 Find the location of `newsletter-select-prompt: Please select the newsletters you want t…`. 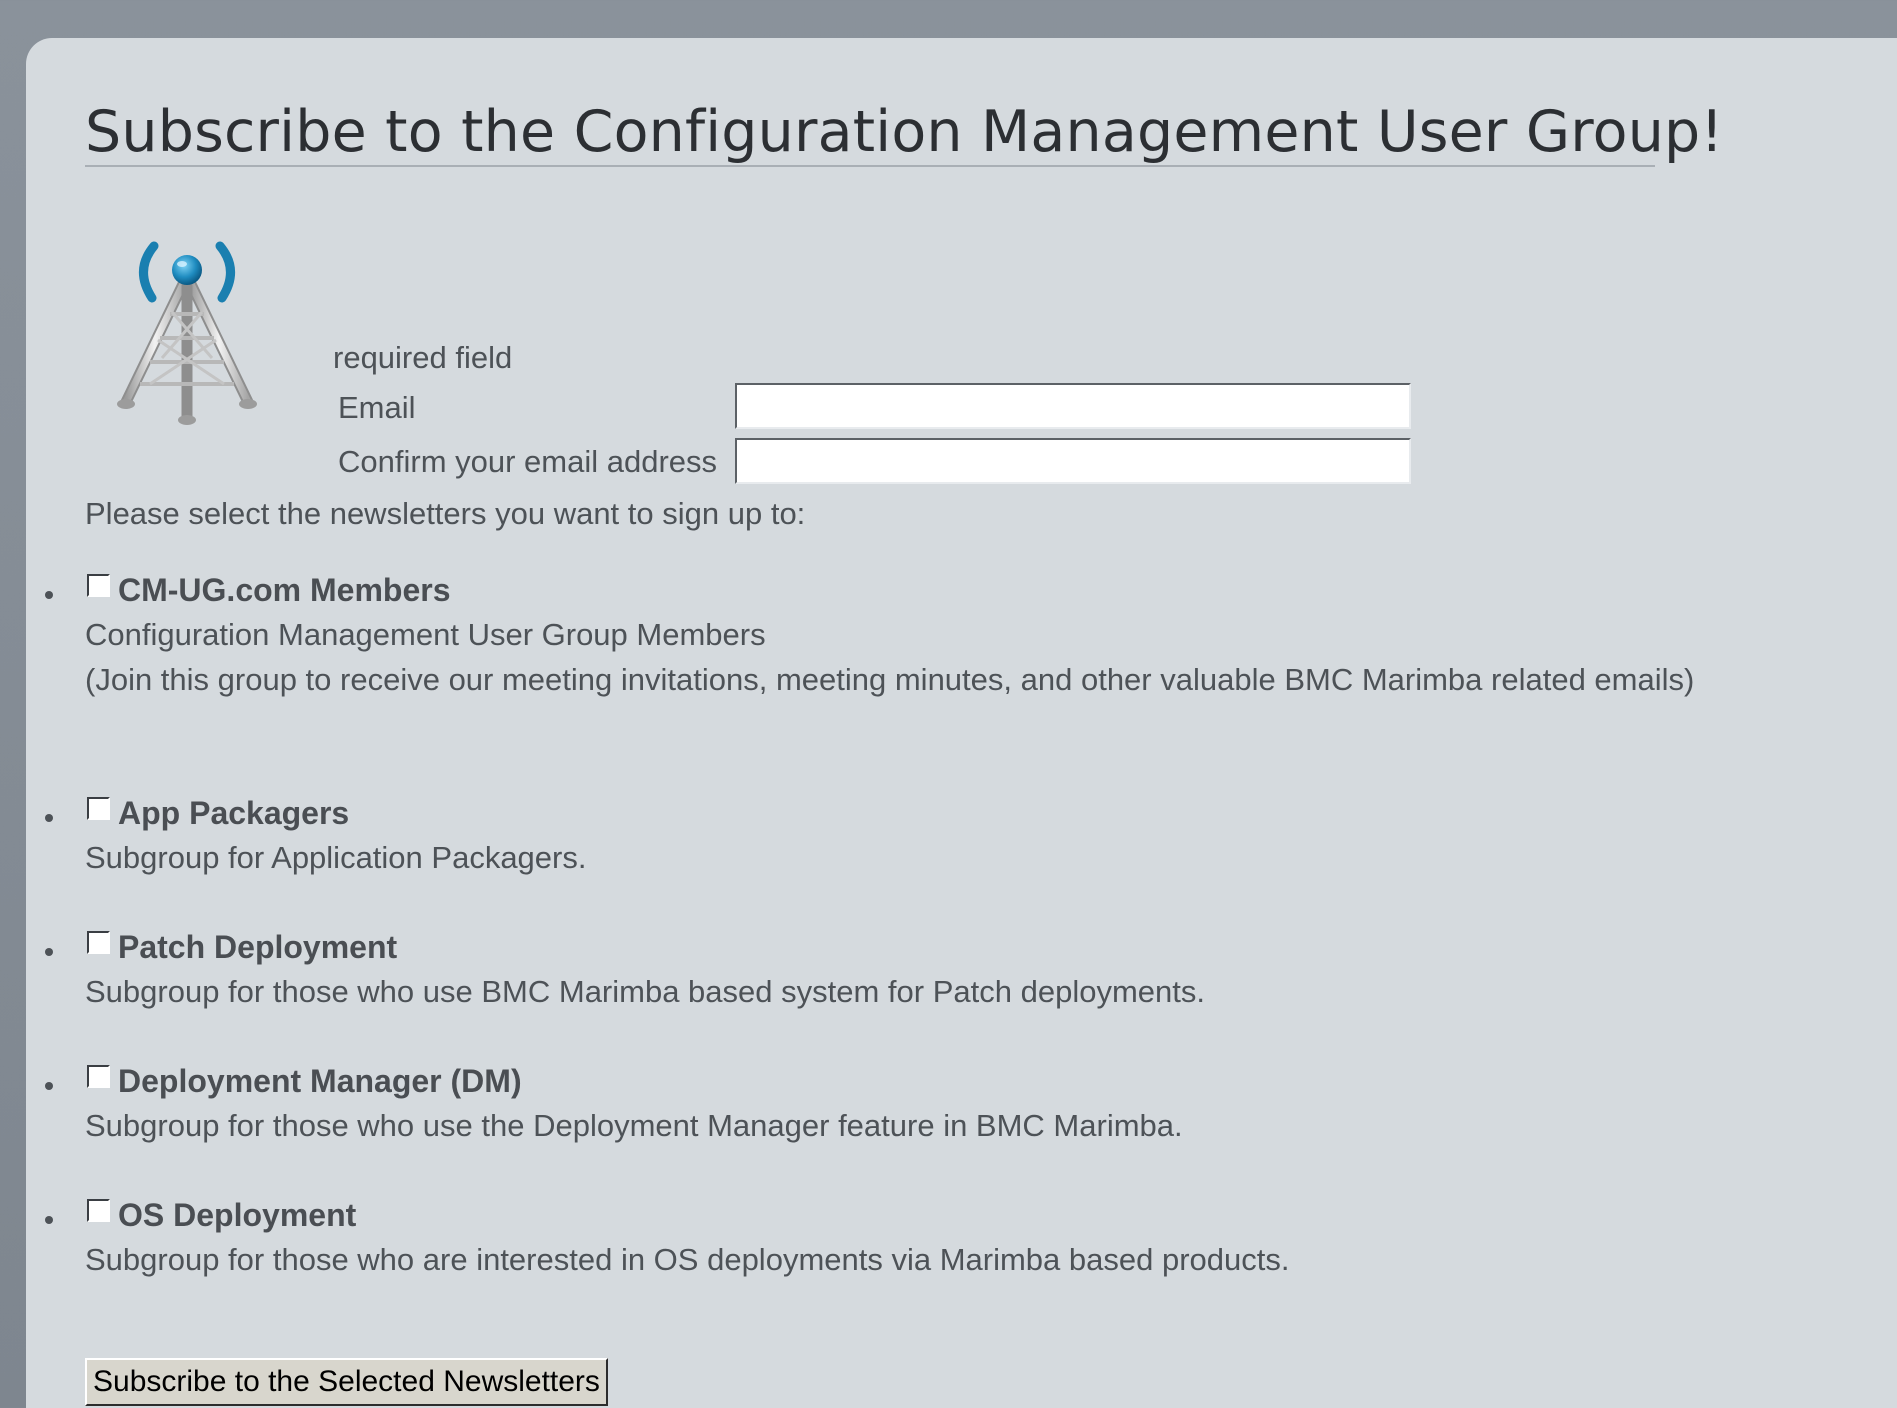

newsletter-select-prompt: Please select the newsletters you want t… is located at coordinates (445, 513).